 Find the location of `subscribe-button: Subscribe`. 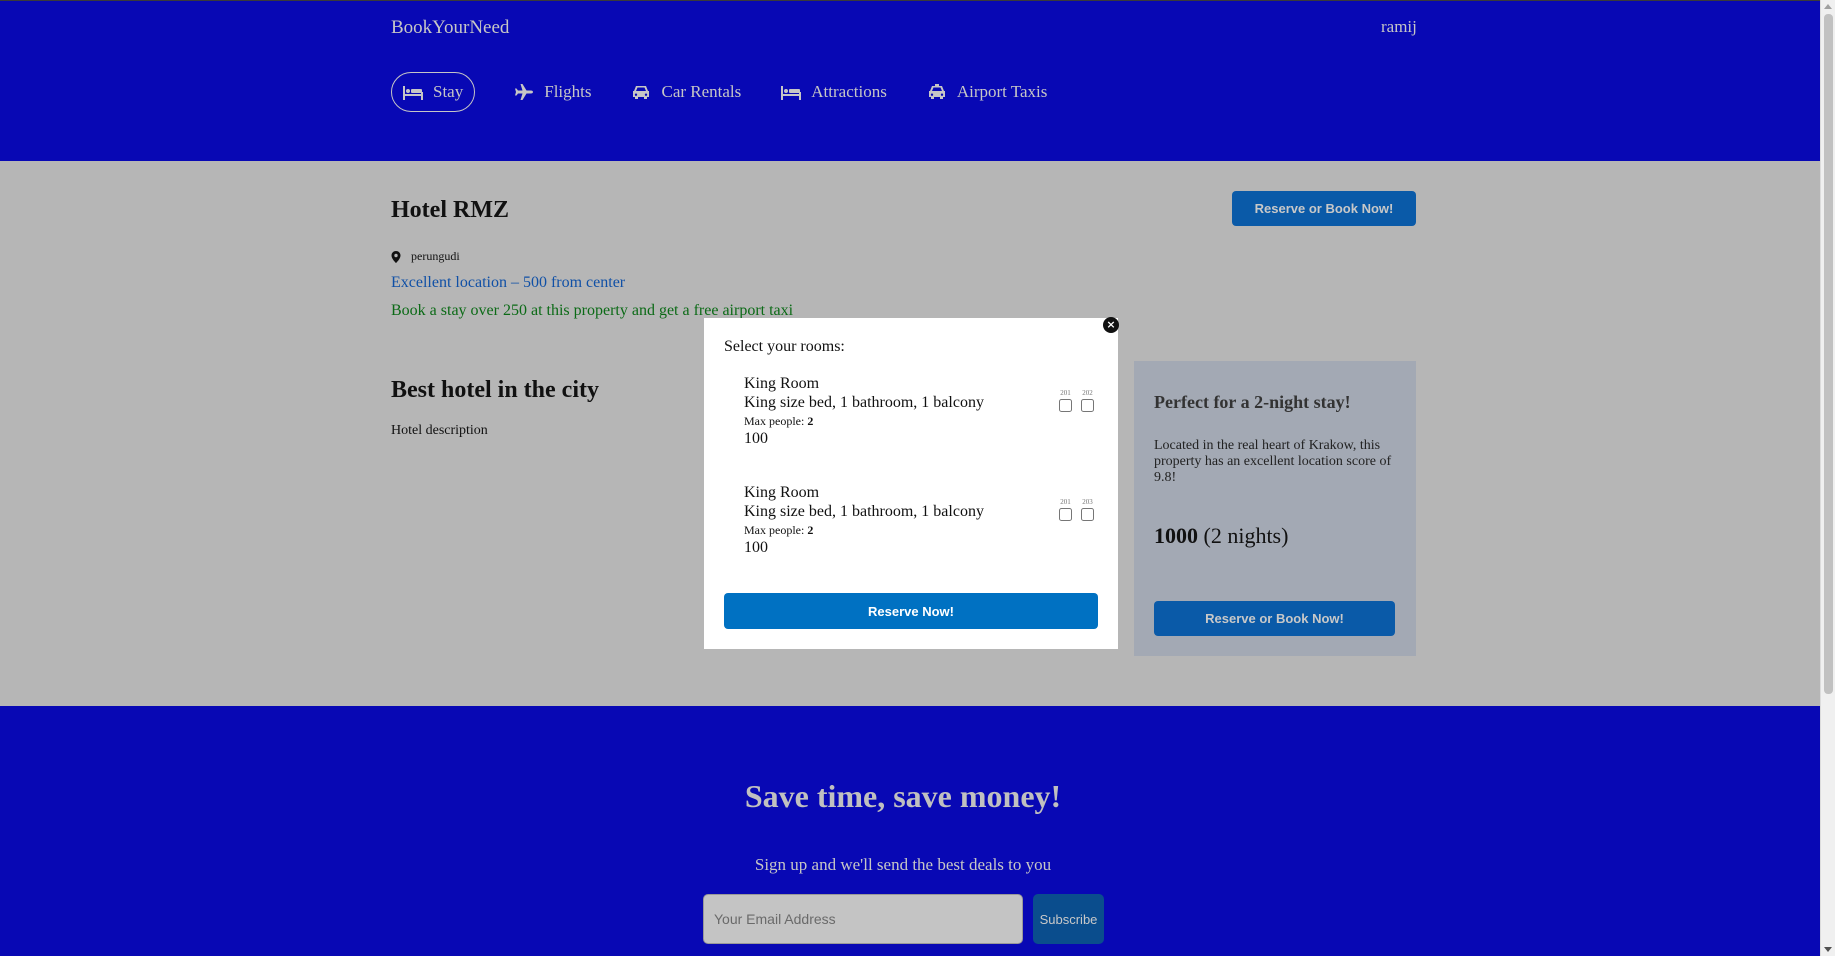

subscribe-button: Subscribe is located at coordinates (1068, 919).